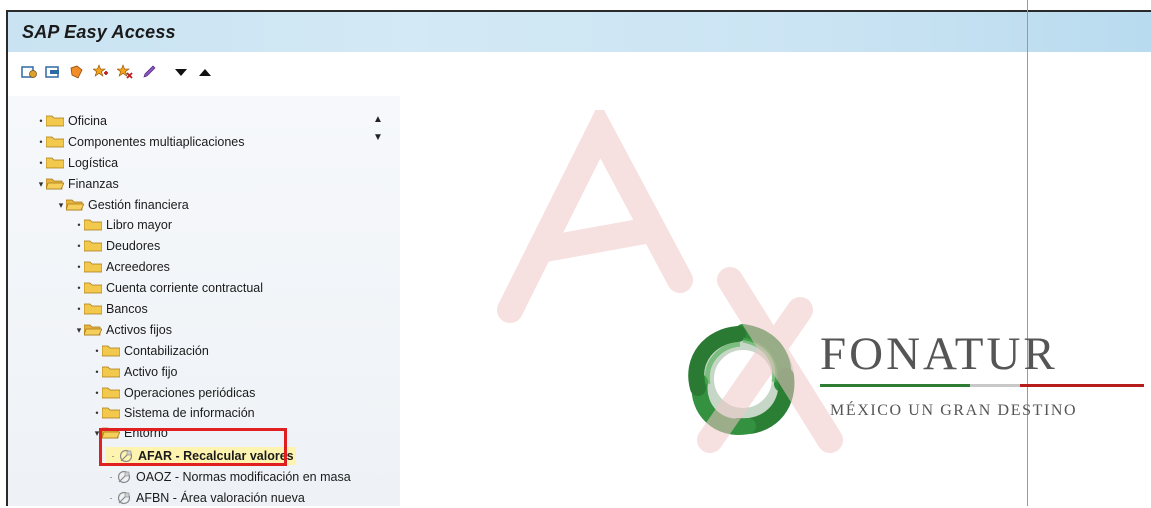  I want to click on tree-item: ▾ Gestión financiera, so click(122, 205).